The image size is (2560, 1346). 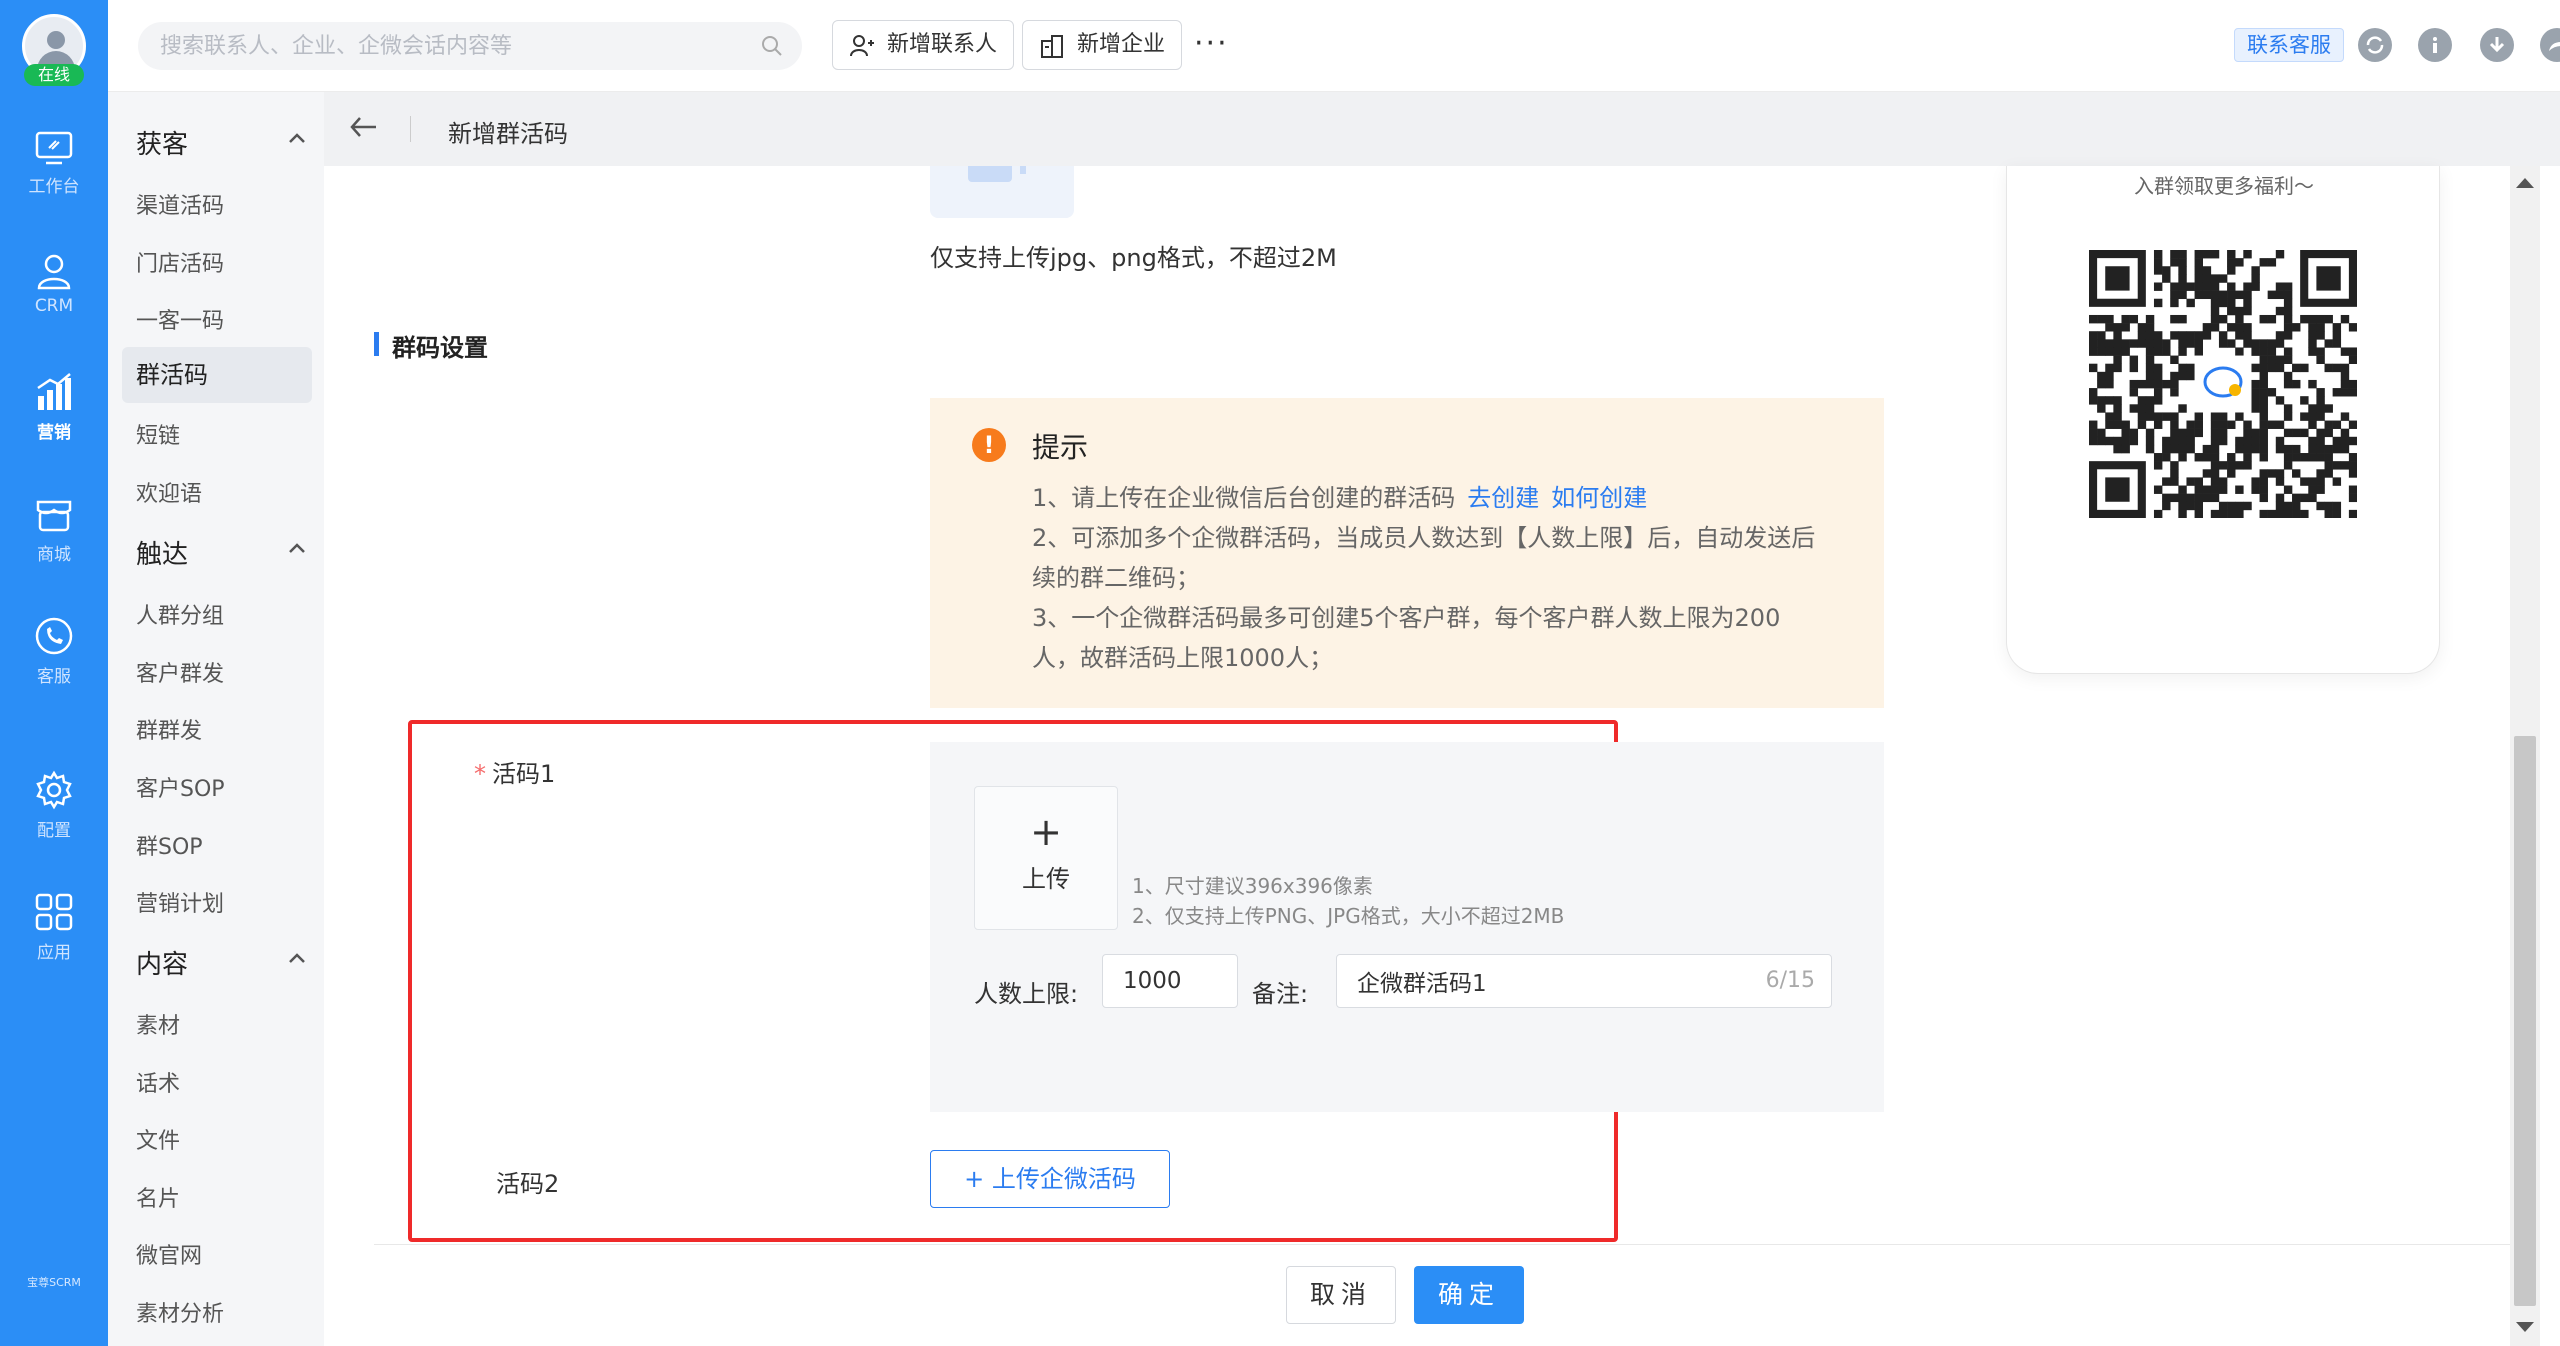 I want to click on upload-button: + 上传, so click(x=1046, y=858).